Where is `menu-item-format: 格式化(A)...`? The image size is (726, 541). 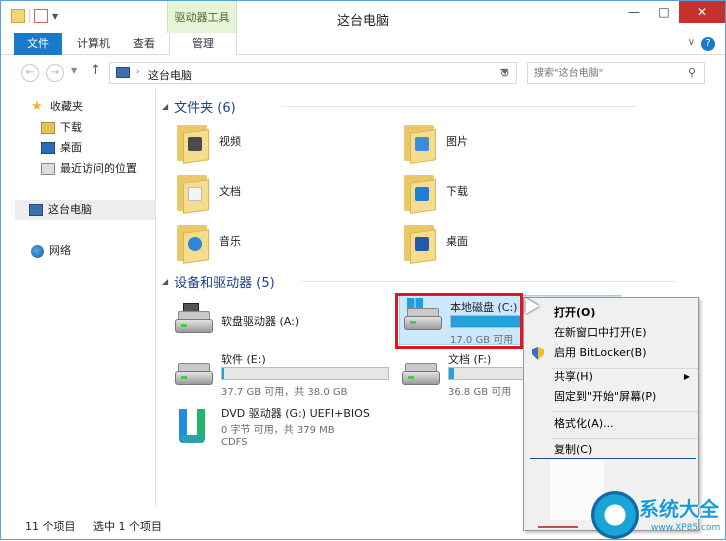 menu-item-format: 格式化(A)... is located at coordinates (611, 424).